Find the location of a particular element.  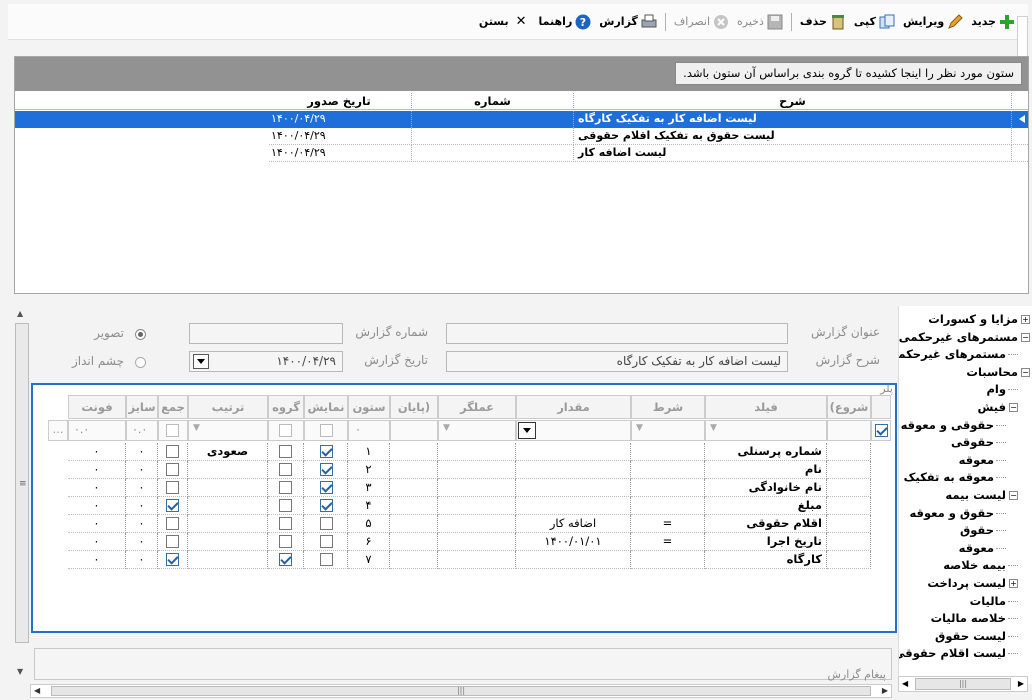

cell-field: مبلغ is located at coordinates (766, 506).